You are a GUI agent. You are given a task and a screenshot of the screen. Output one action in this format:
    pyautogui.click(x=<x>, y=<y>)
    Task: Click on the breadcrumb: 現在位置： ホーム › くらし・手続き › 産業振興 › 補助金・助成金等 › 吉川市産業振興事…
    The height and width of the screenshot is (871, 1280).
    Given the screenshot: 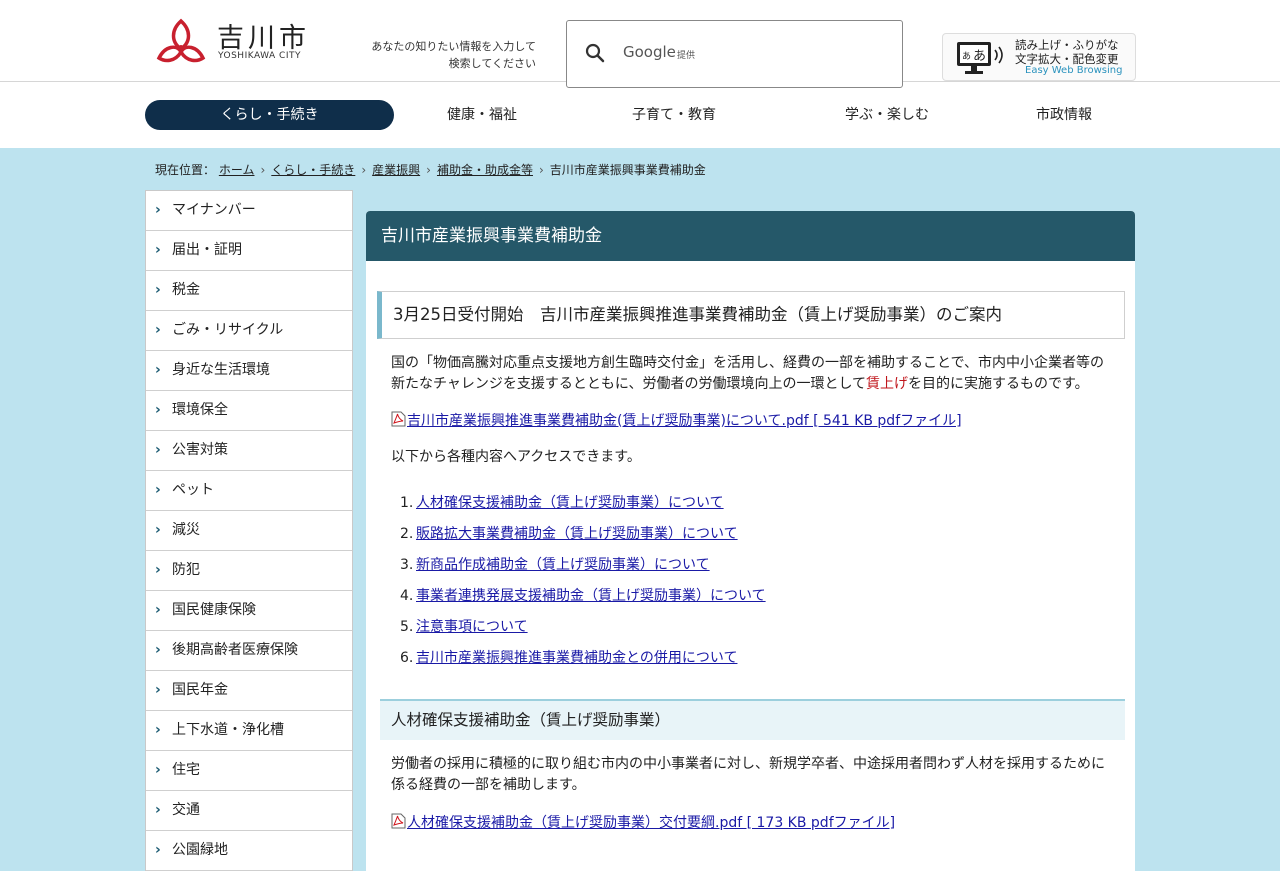 What is the action you would take?
    pyautogui.click(x=430, y=169)
    